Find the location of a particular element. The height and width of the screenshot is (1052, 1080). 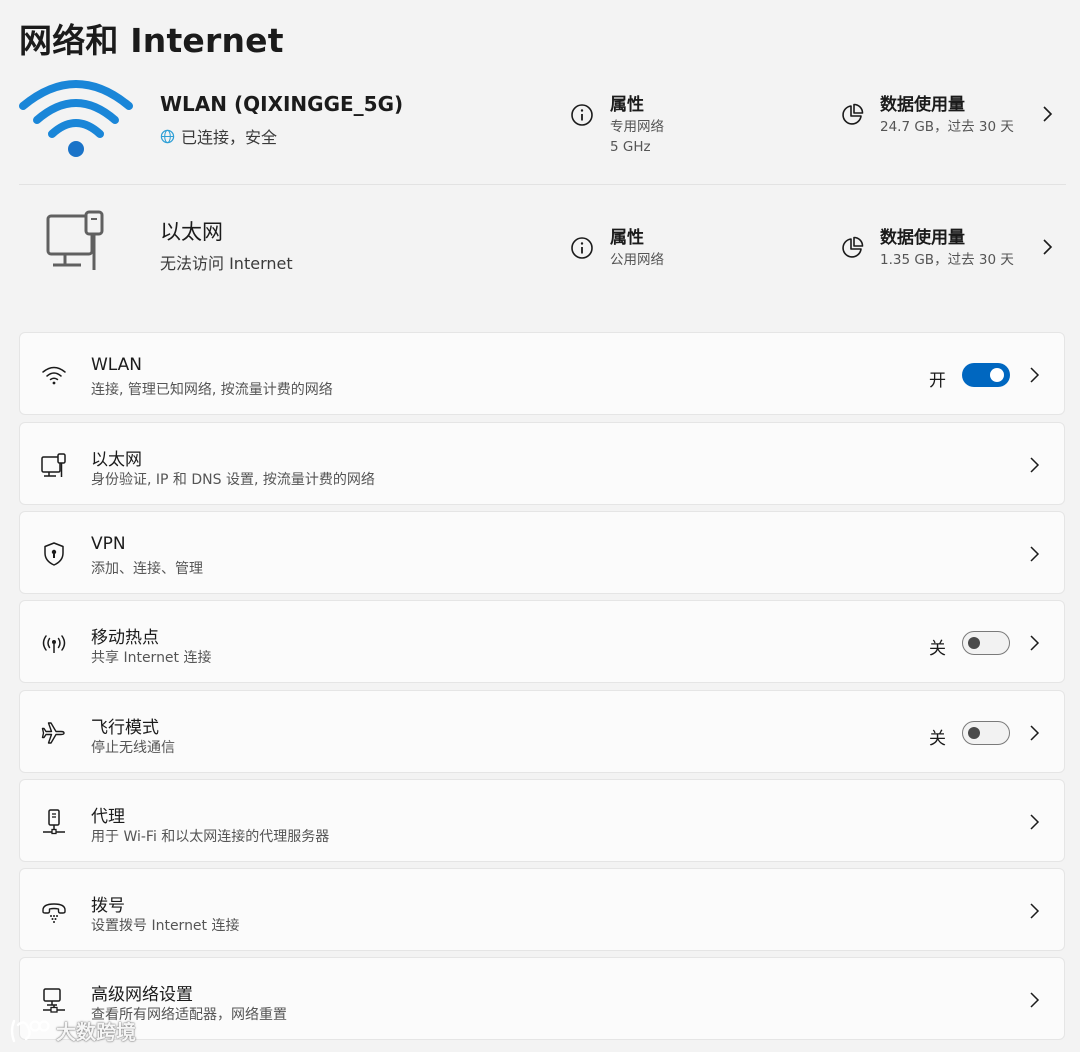

watermark-logo-icon is located at coordinates (30, 1030).